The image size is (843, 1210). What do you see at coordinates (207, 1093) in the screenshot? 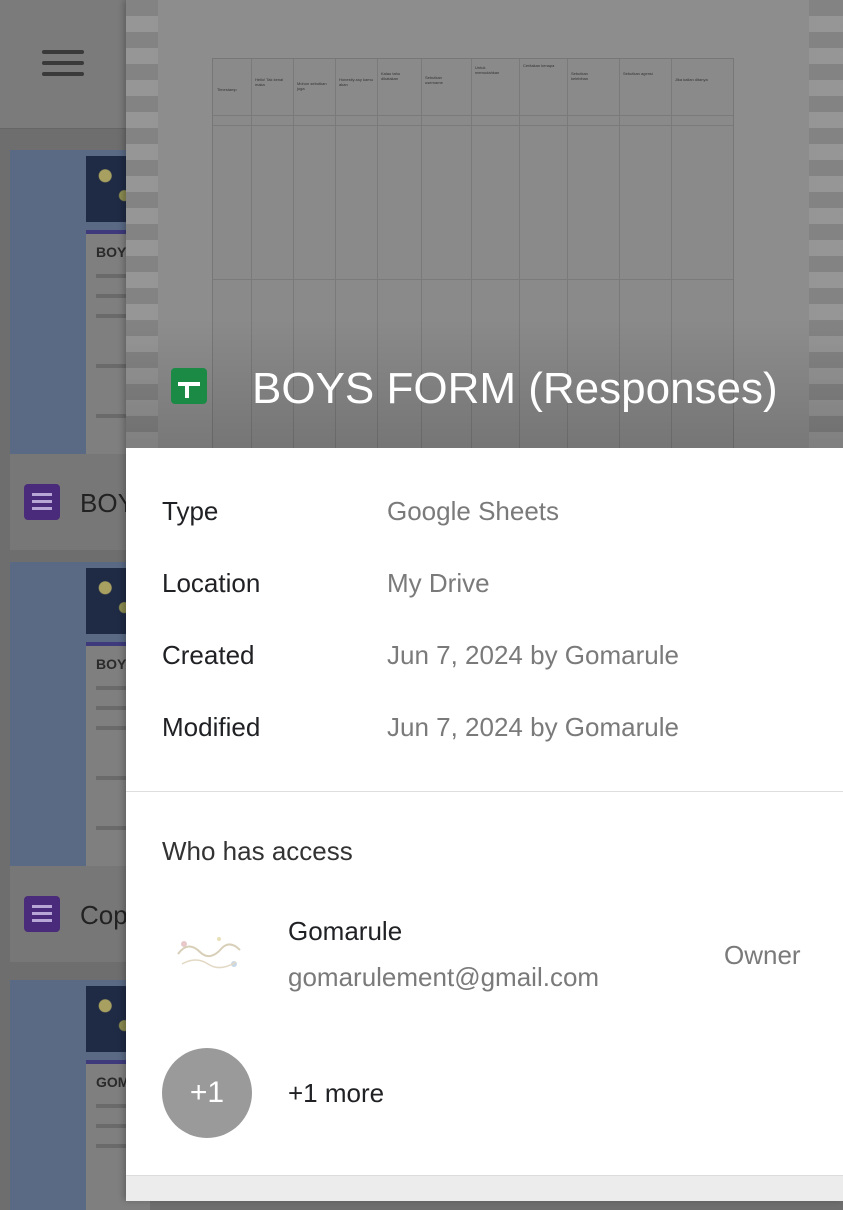
I see `more-people-badge: +1` at bounding box center [207, 1093].